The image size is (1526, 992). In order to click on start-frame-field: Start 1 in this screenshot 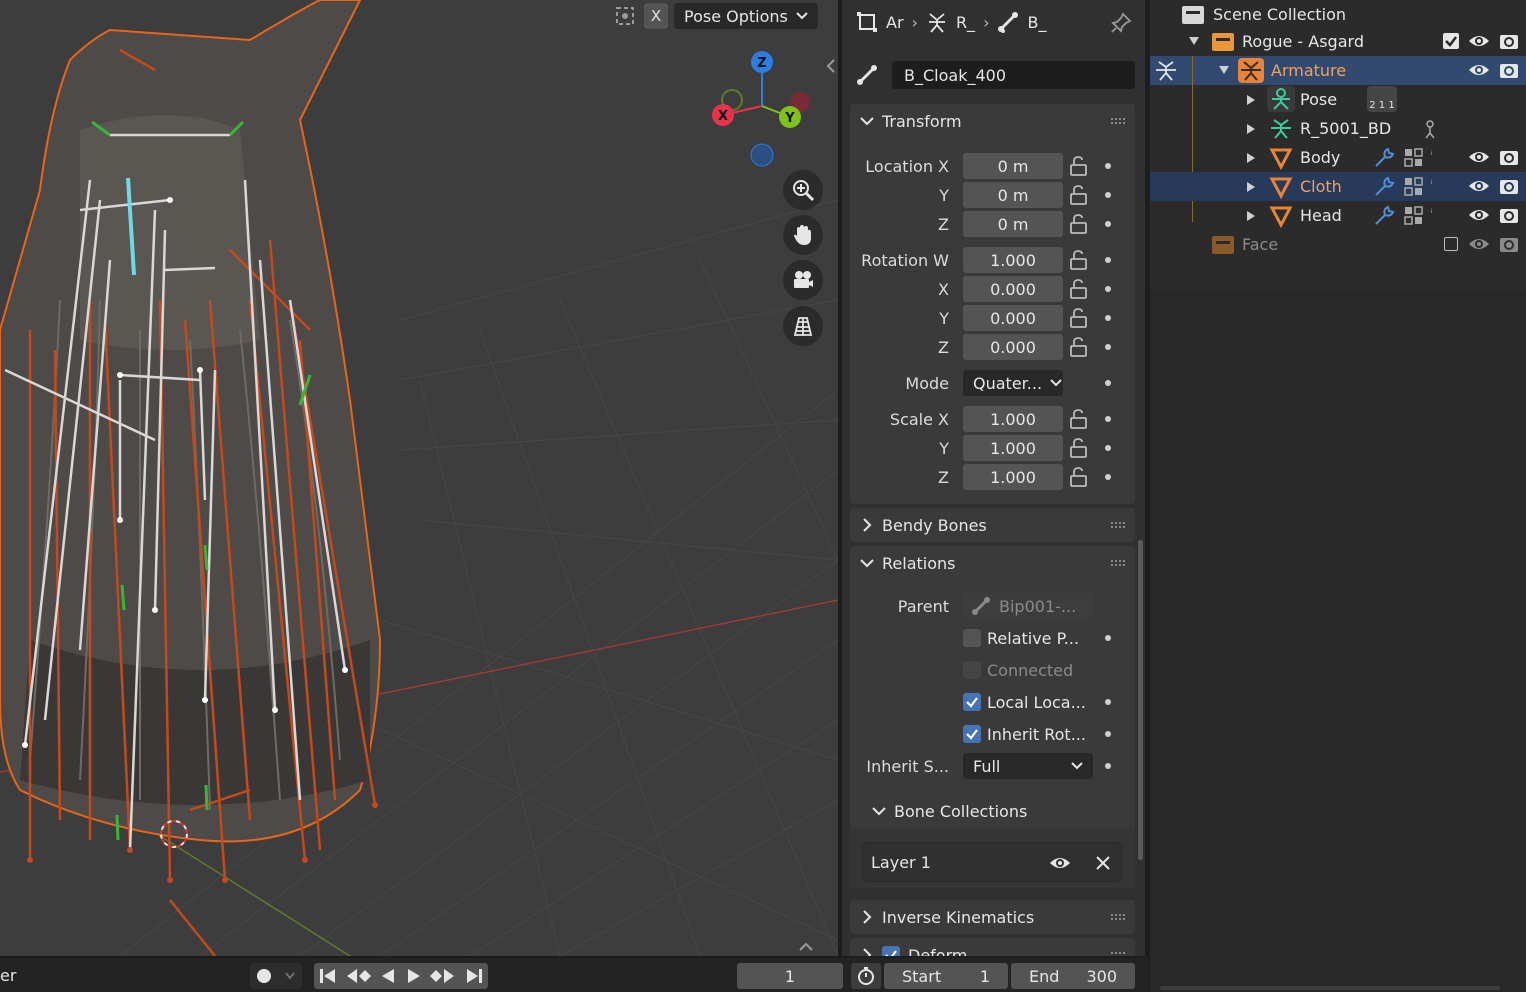, I will do `click(946, 976)`.